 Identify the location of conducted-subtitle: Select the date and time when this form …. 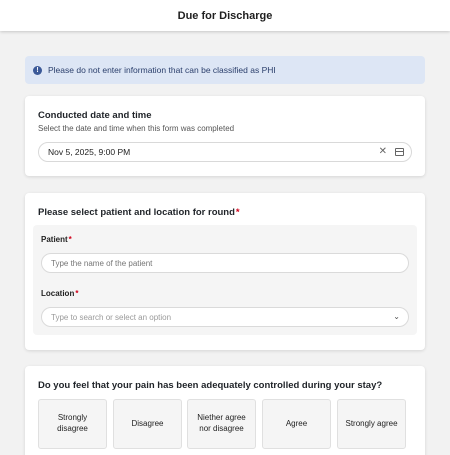
(136, 128).